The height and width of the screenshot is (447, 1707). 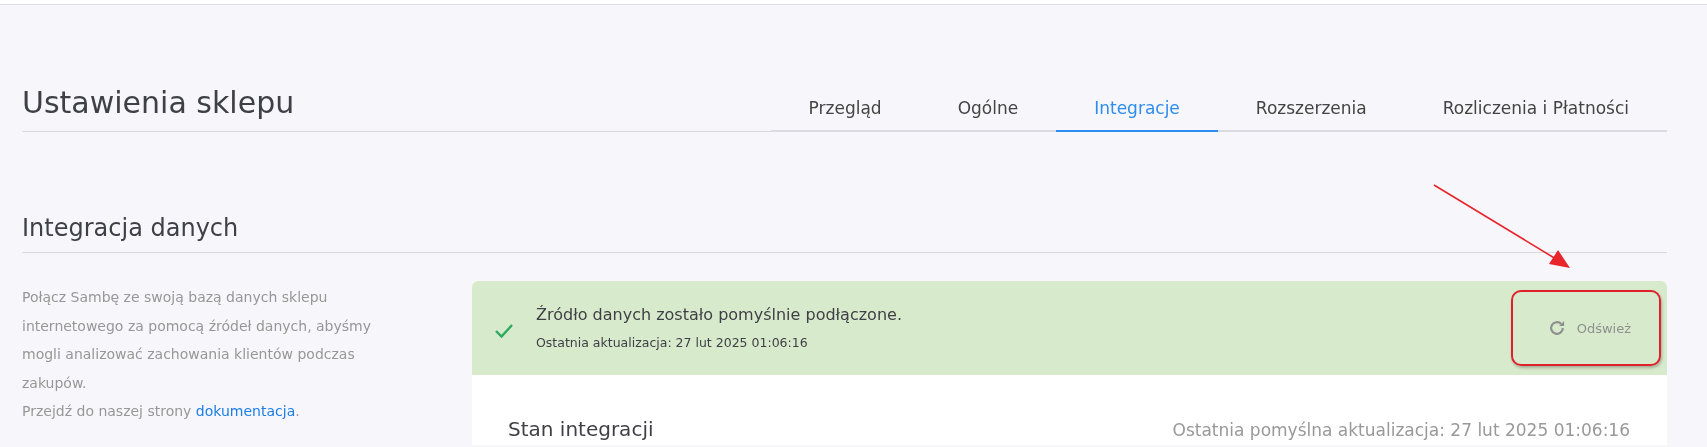 I want to click on section-heading: Integracja danych, so click(x=844, y=232).